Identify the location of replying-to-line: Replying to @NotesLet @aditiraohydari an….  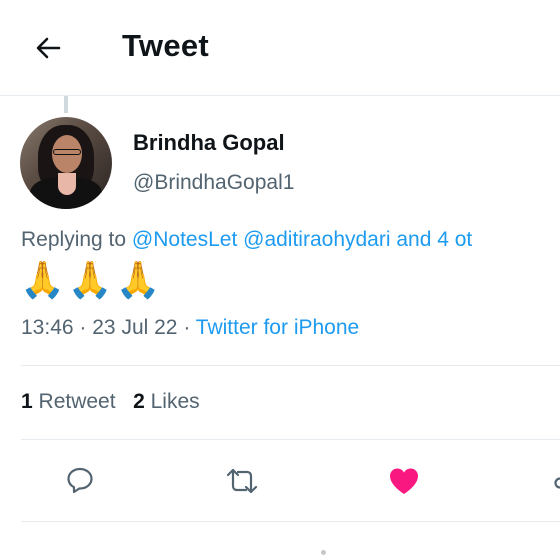
(246, 240).